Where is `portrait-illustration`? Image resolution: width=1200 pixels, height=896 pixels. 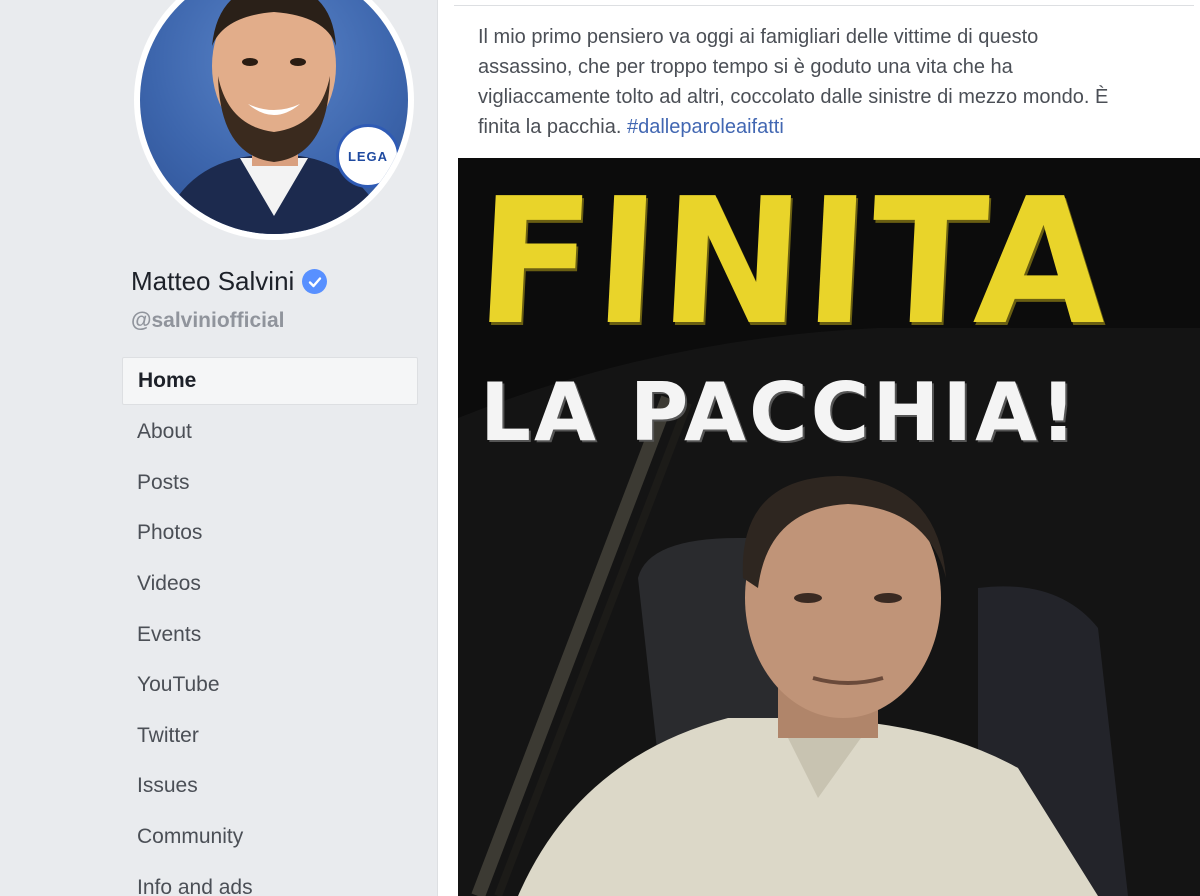
portrait-illustration is located at coordinates (275, 117).